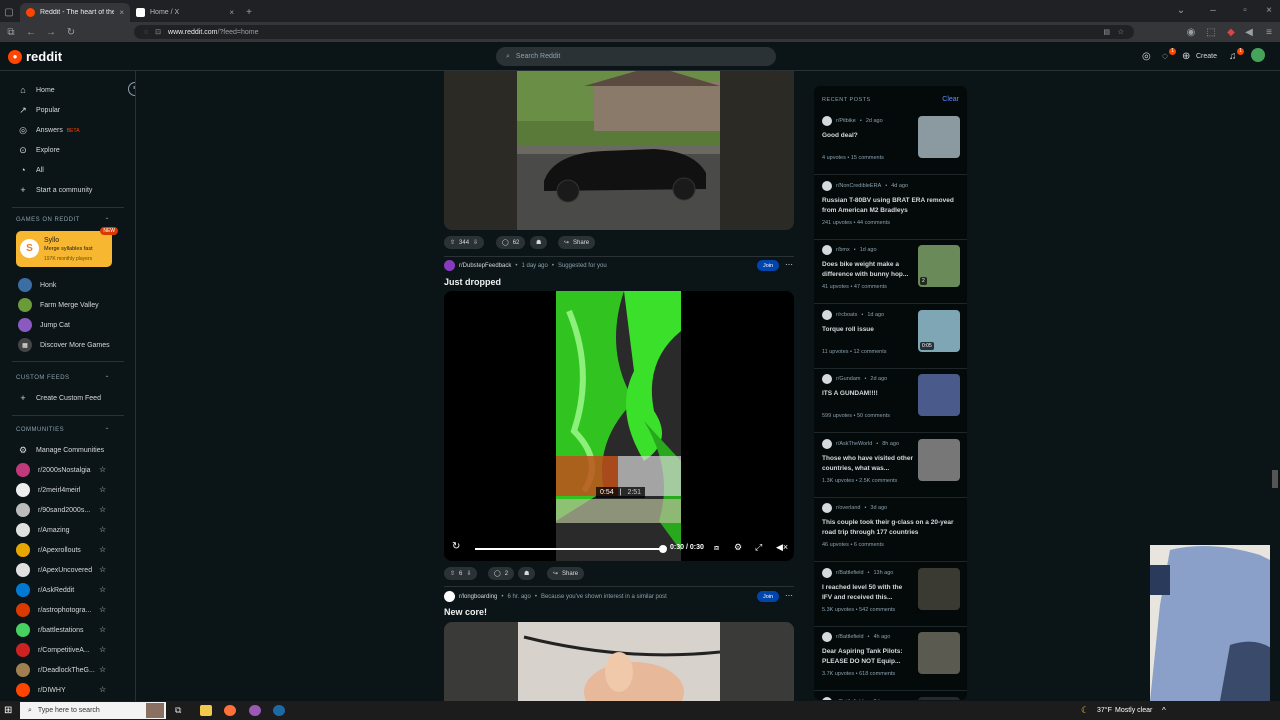 The image size is (1280, 720). What do you see at coordinates (571, 549) in the screenshot?
I see `video-progress-bar` at bounding box center [571, 549].